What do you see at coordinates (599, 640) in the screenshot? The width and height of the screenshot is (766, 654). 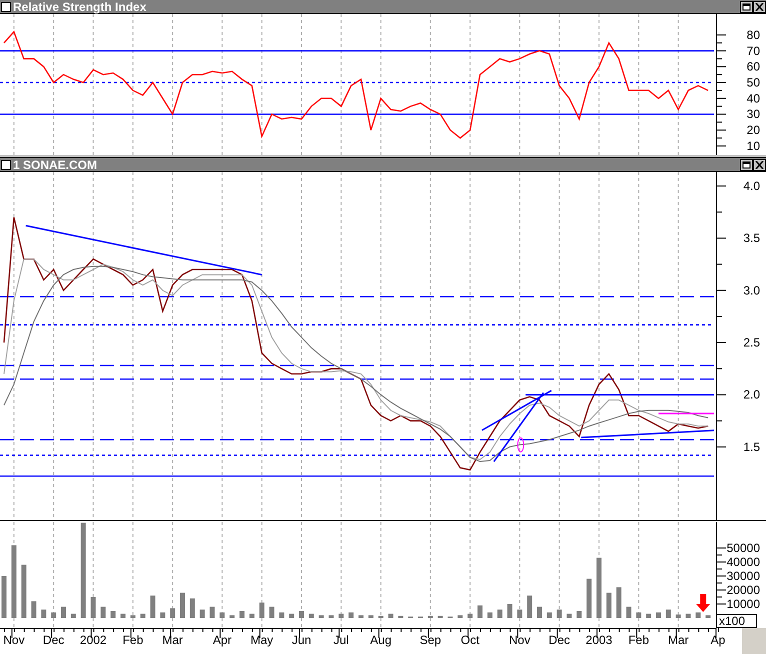 I see `axis-label: 2003` at bounding box center [599, 640].